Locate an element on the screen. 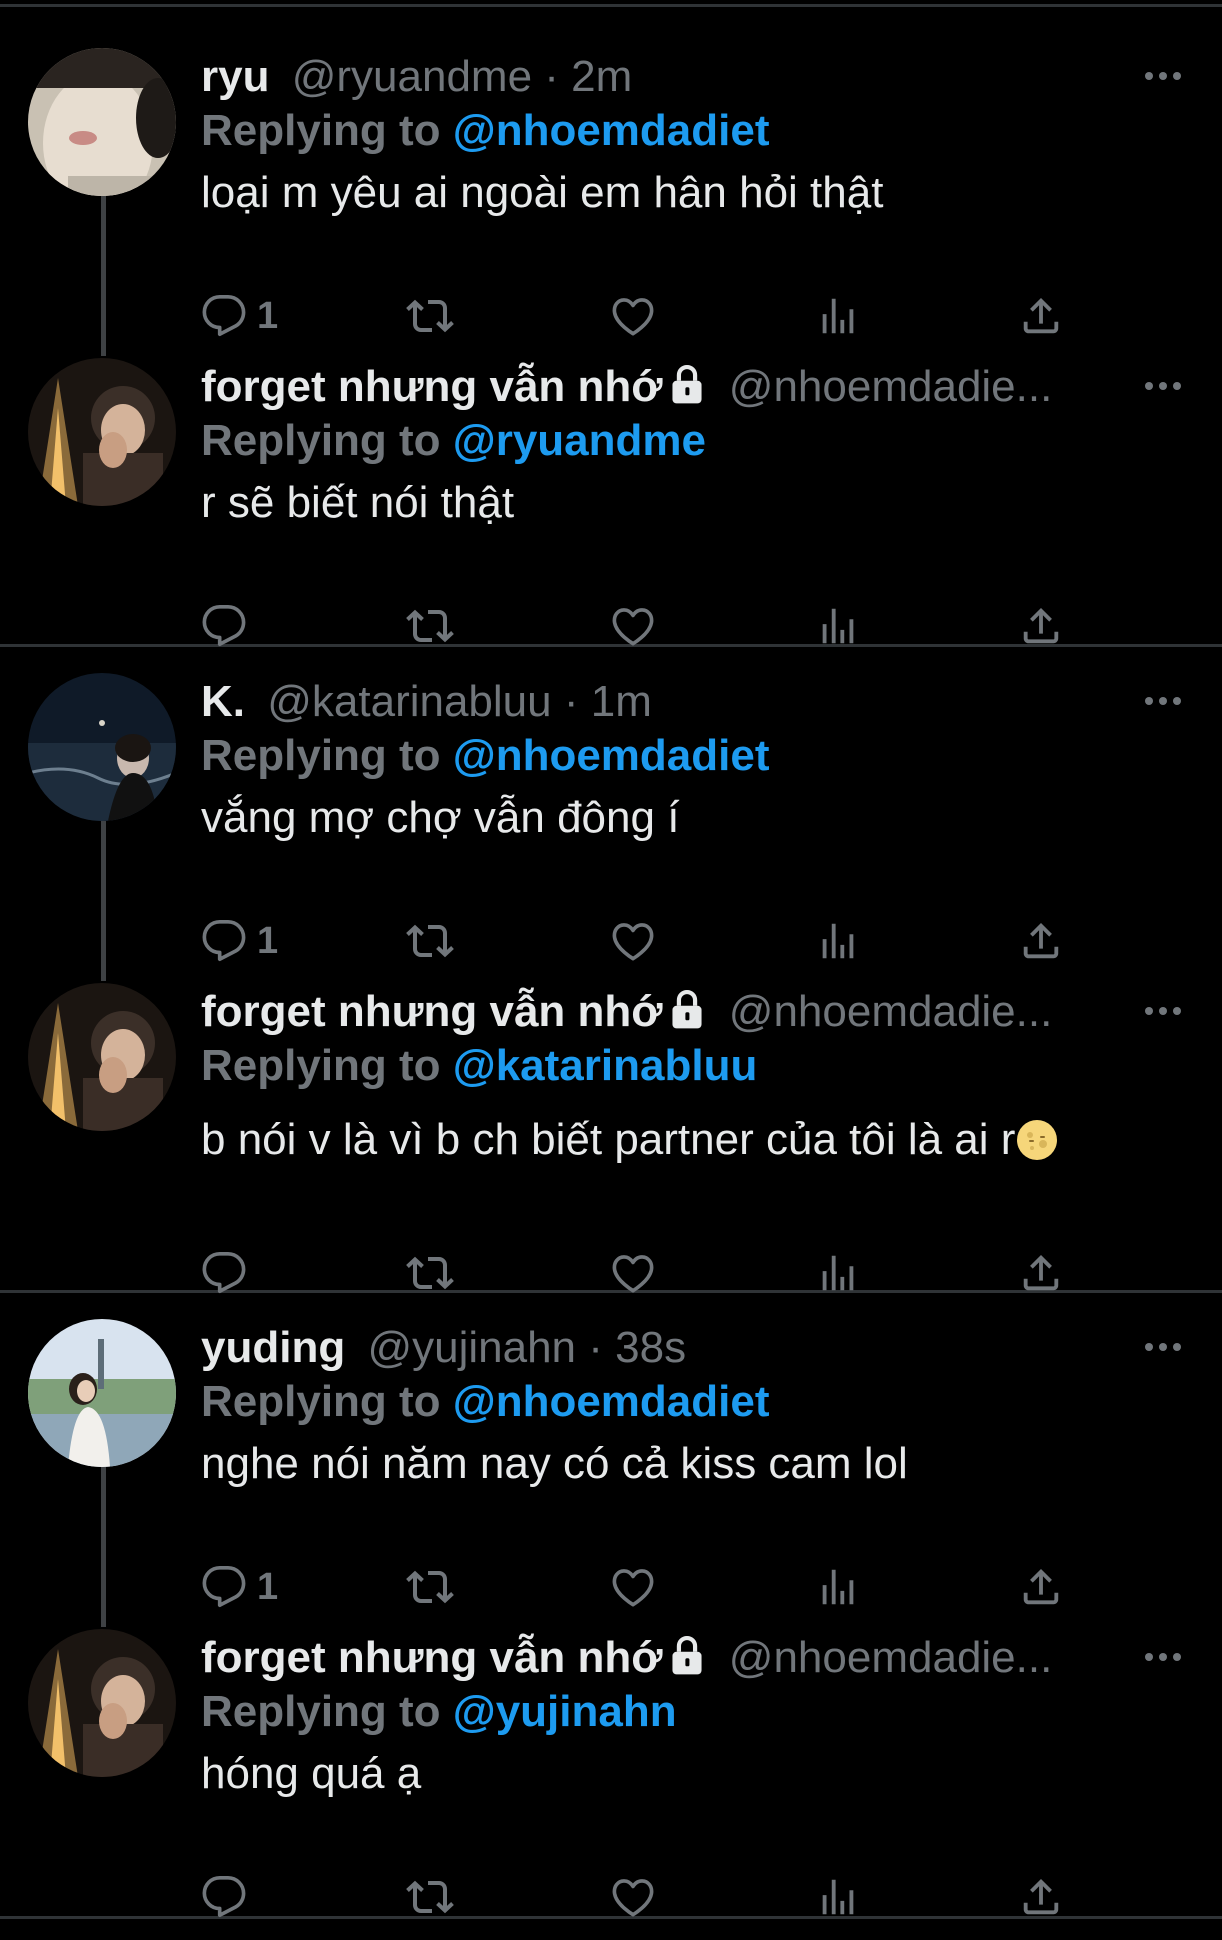 The image size is (1222, 1940). mention-link: @yujinahn is located at coordinates (565, 1711).